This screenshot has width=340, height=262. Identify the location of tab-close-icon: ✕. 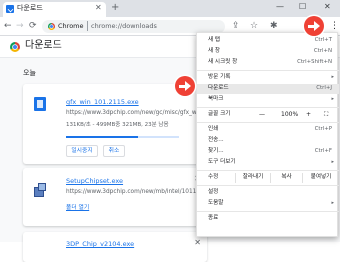
(98, 8).